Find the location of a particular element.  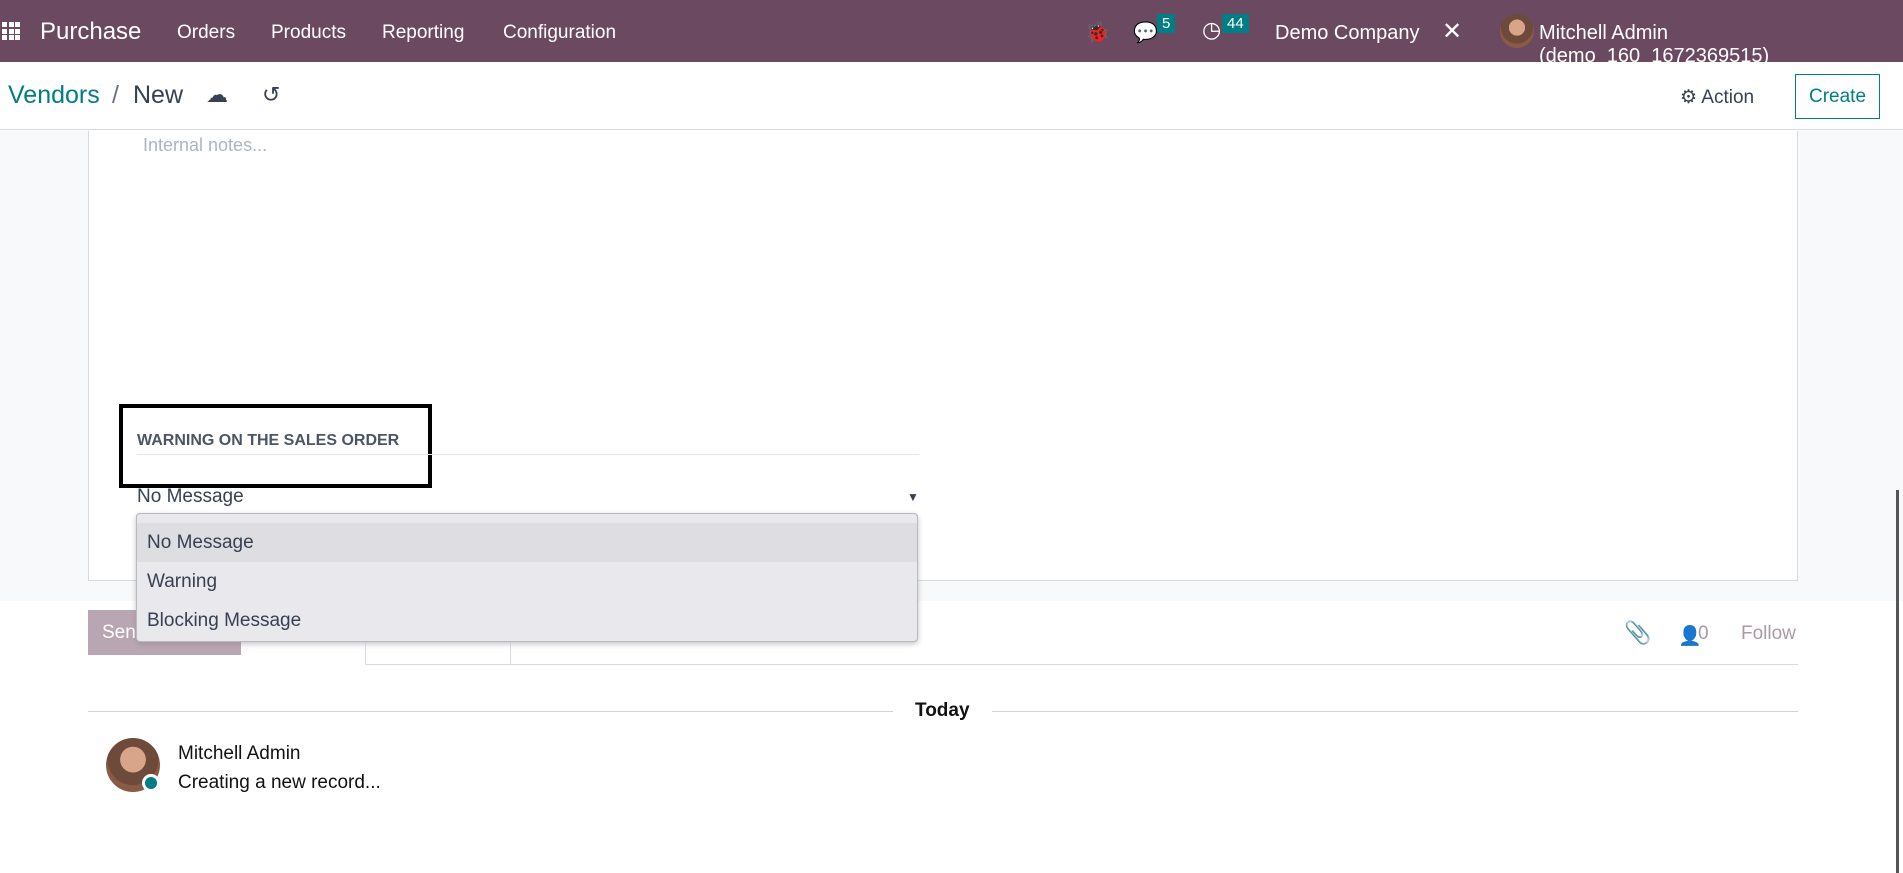

online-status-icon is located at coordinates (151, 783).